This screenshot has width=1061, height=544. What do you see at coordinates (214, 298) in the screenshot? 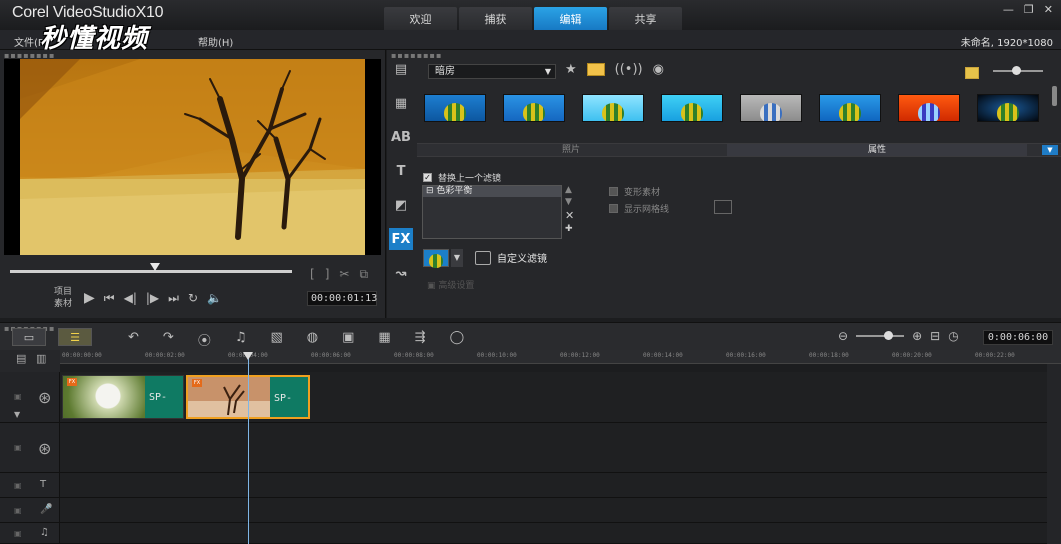
I see `volume-icon: 🔈` at bounding box center [214, 298].